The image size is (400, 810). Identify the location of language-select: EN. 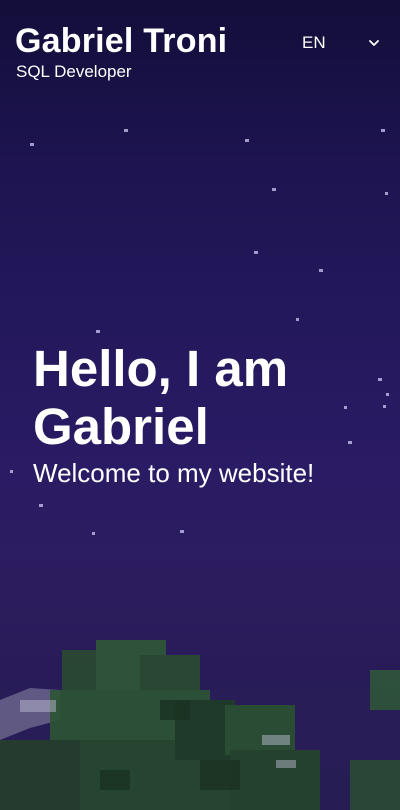
(340, 43).